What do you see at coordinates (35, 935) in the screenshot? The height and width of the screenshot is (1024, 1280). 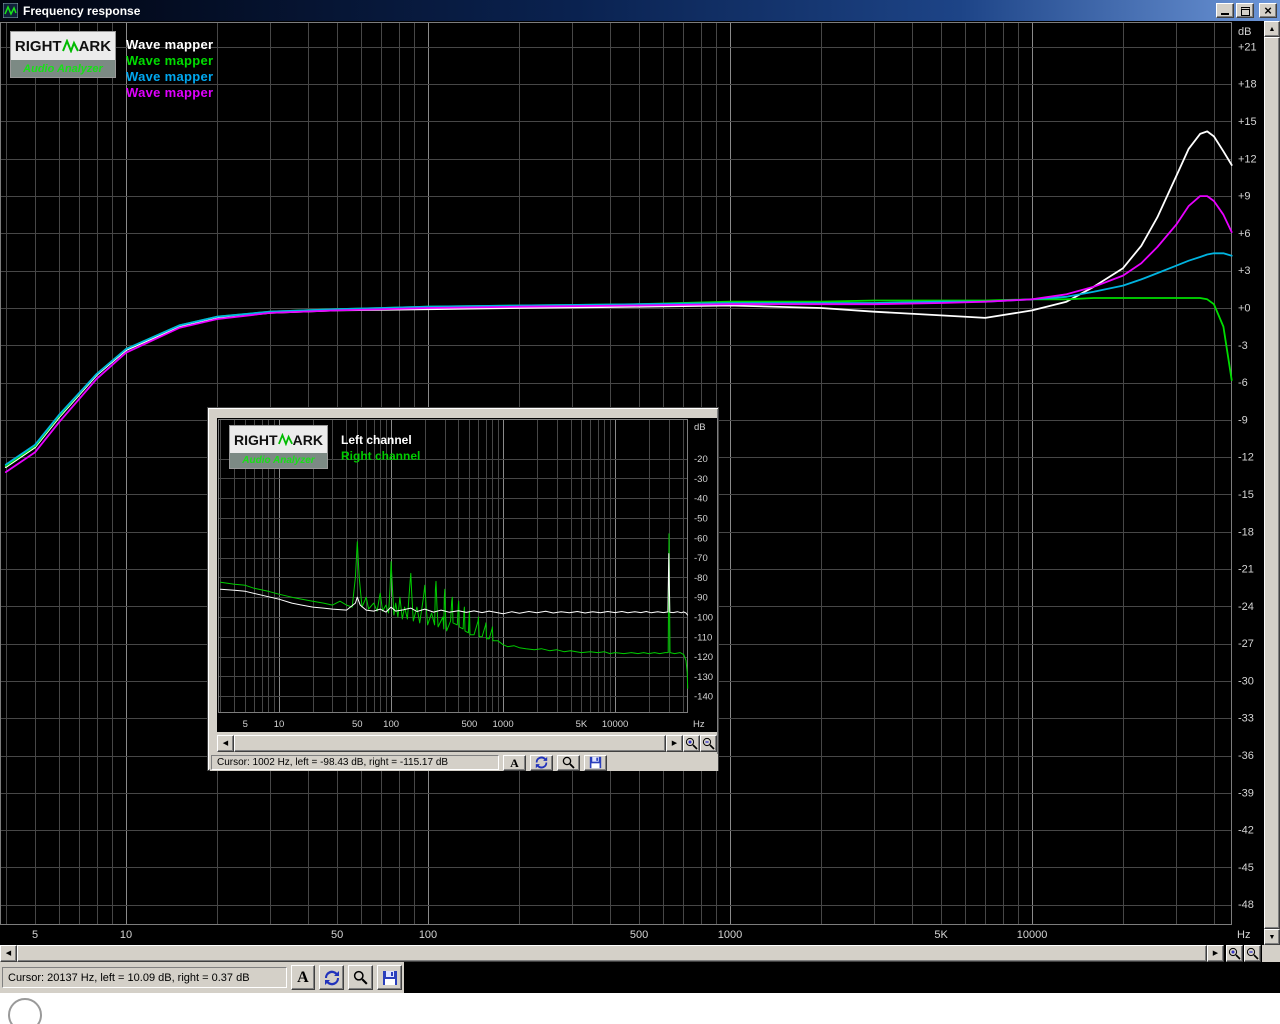 I see `svg-text: 5` at bounding box center [35, 935].